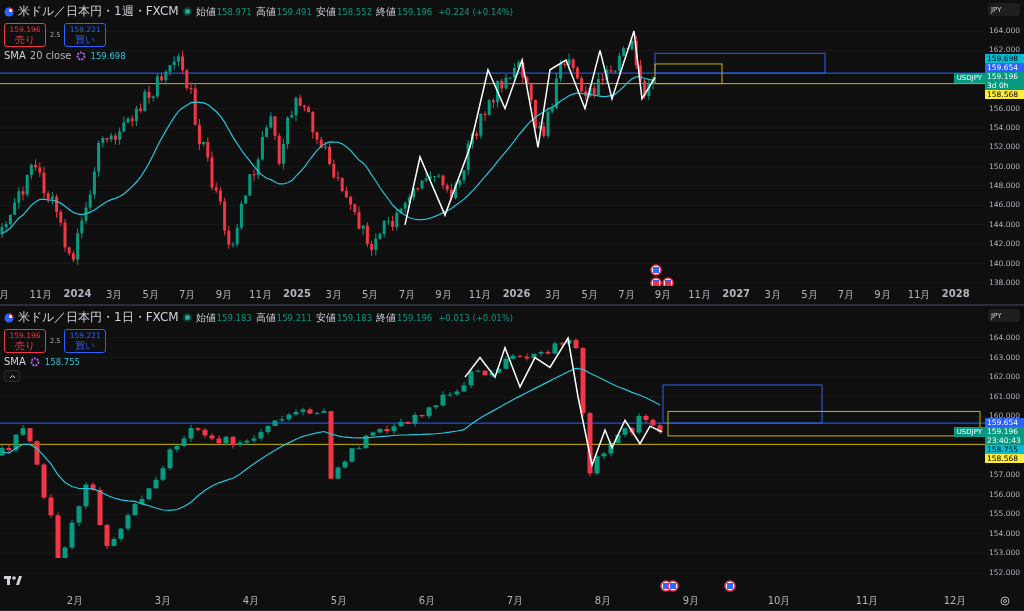 Image resolution: width=1024 pixels, height=611 pixels. What do you see at coordinates (476, 317) in the screenshot?
I see `change-value: +0.013 (+0.01%)` at bounding box center [476, 317].